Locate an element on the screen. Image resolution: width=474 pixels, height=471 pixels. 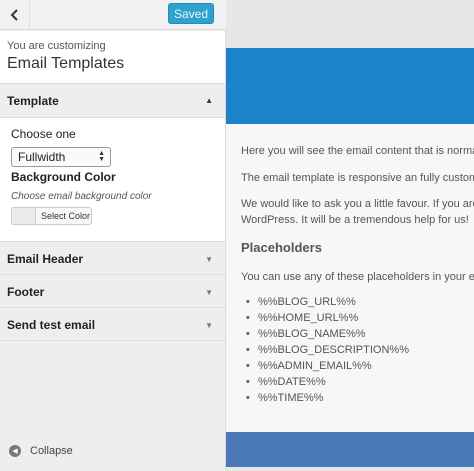
customizing-title: Email Templates is located at coordinates (66, 63).